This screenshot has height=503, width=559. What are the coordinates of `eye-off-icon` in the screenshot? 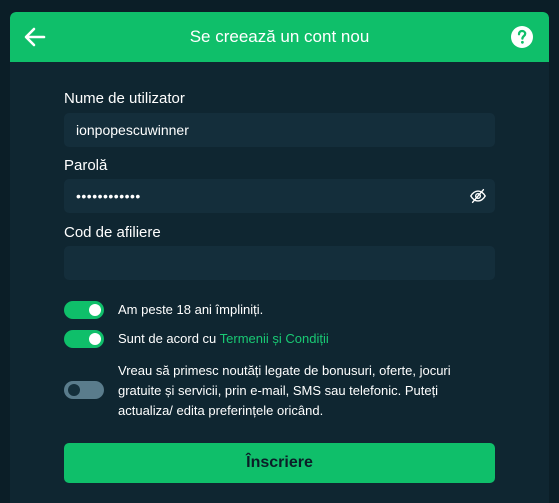 It's located at (478, 196).